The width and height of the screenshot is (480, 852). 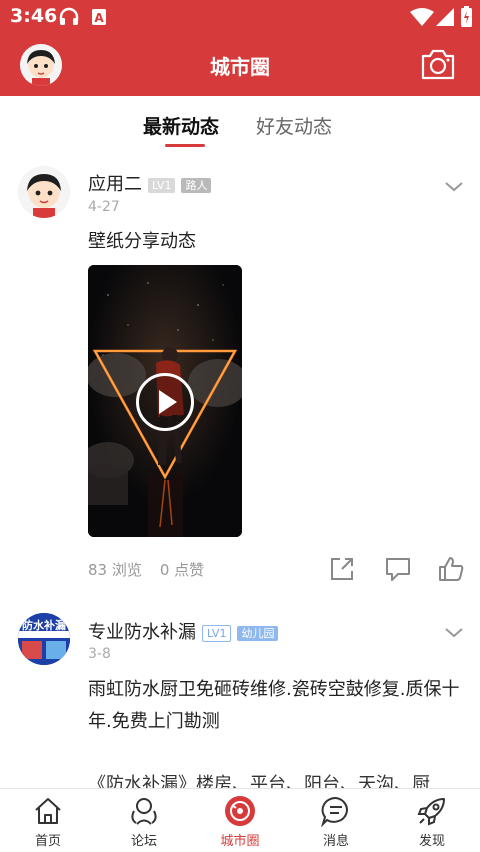 I want to click on feed-tabs: 最新动态 好友动态, so click(x=240, y=125).